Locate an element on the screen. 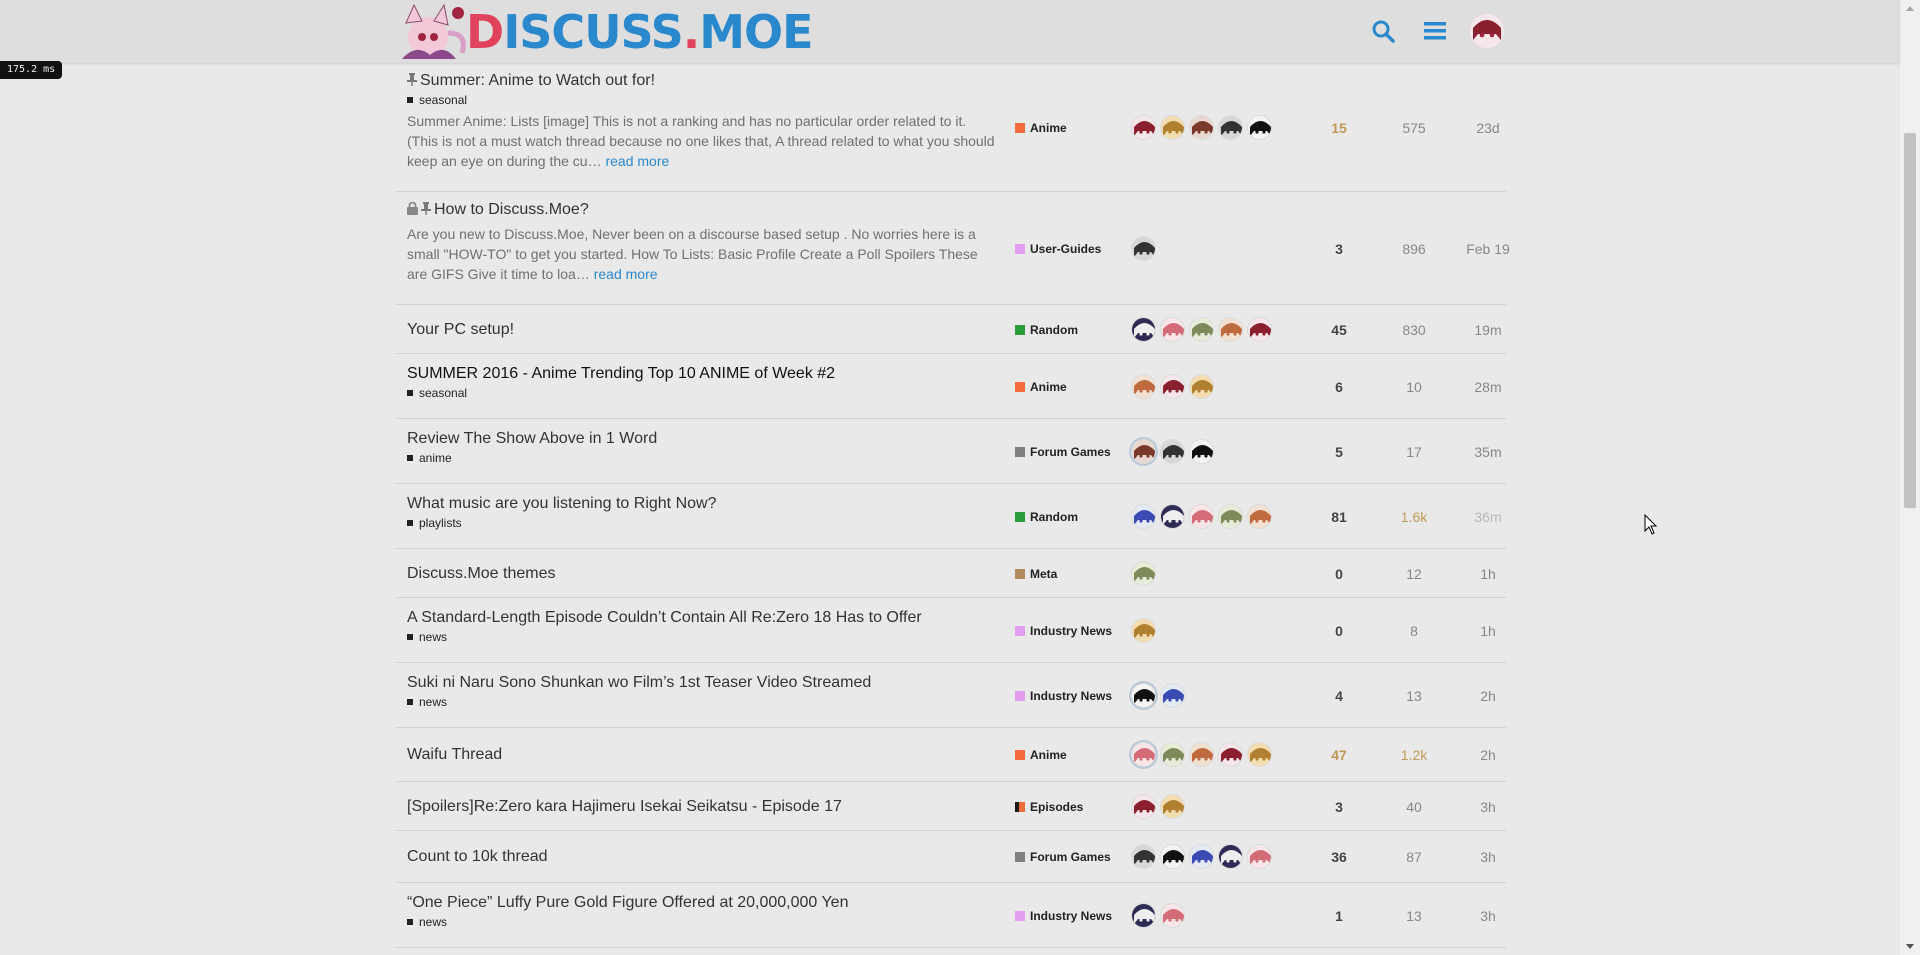 This screenshot has width=1920, height=955. site-logo: DISCUSS.MOE is located at coordinates (605, 32).